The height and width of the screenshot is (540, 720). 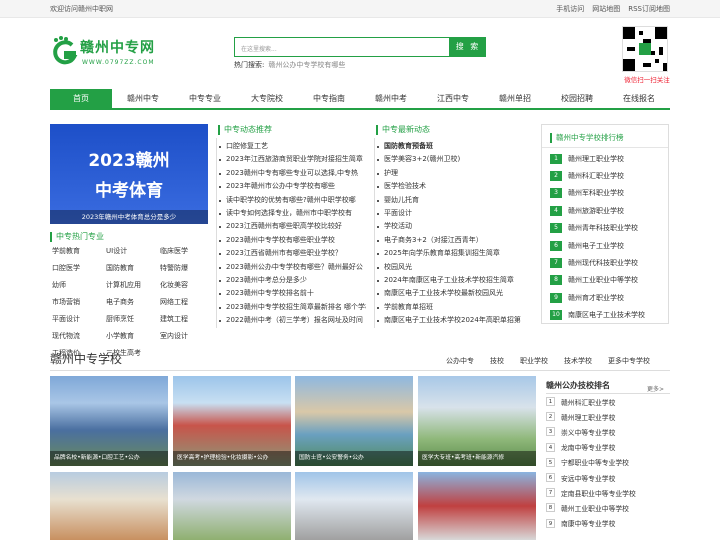 What do you see at coordinates (292, 253) in the screenshot?
I see `news-link: 2023江西省赣州市有哪些职业学校？` at bounding box center [292, 253].